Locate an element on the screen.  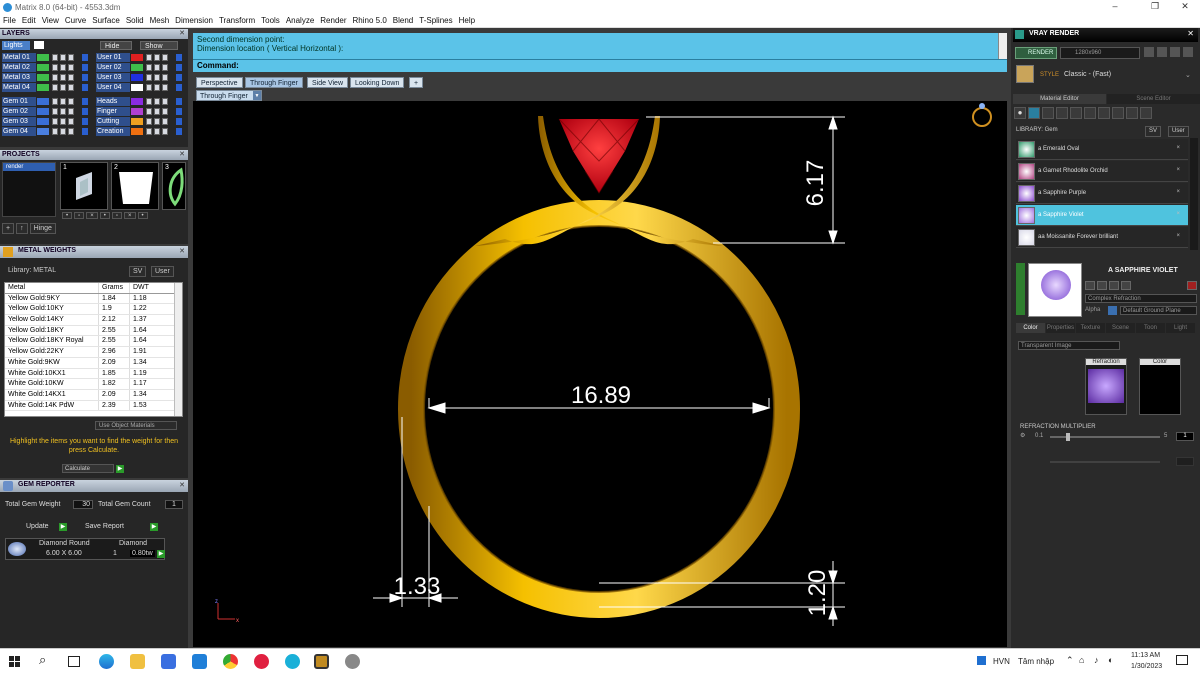
file-explorer-icon is located at coordinates (137, 661).